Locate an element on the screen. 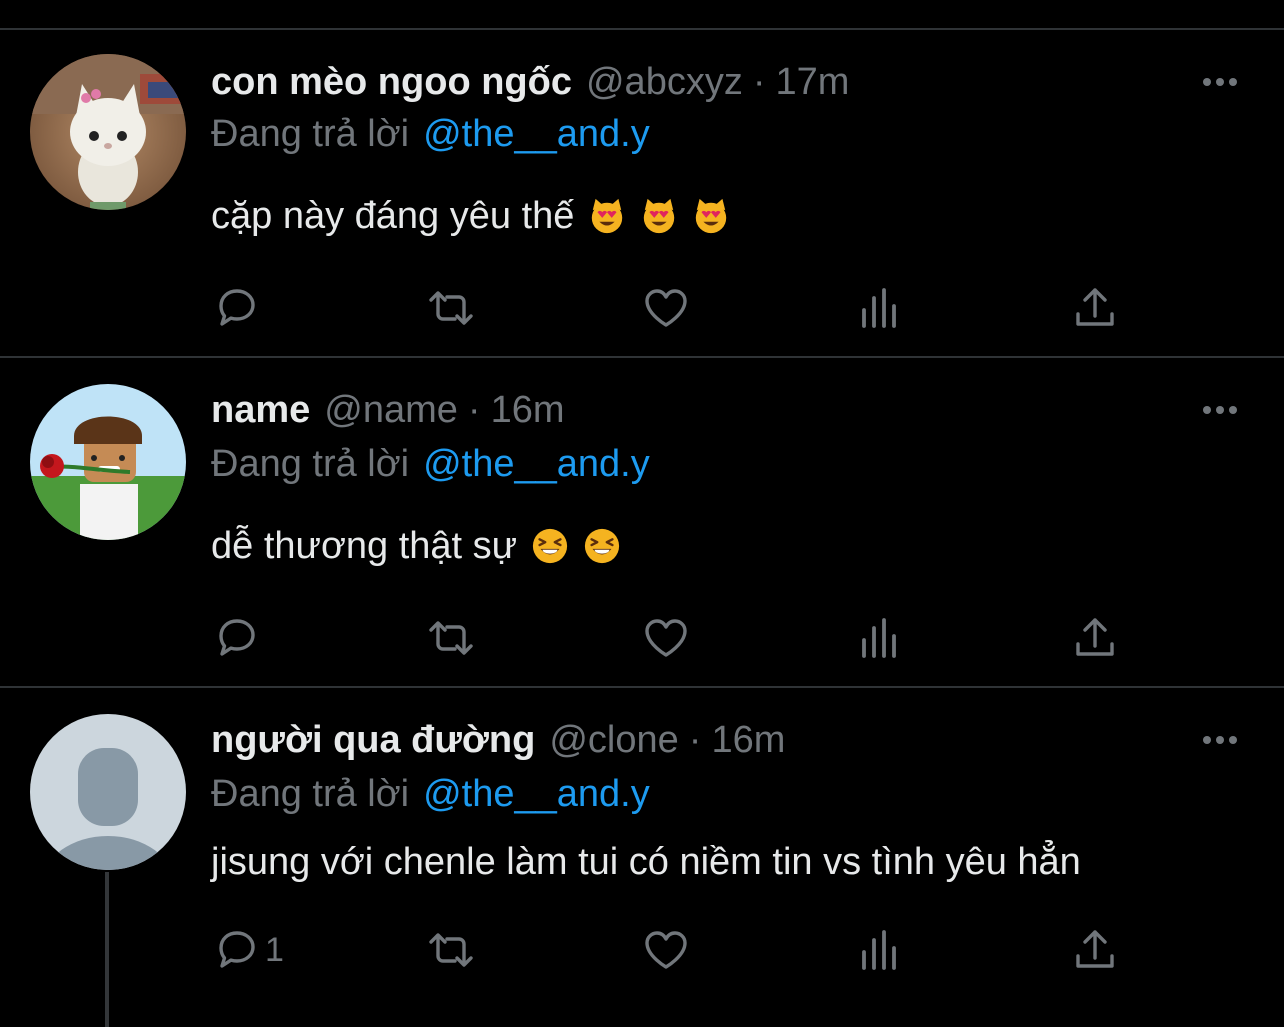 This screenshot has height=1027, width=1284. tweet-header: name @name · 16m is located at coordinates (691, 410).